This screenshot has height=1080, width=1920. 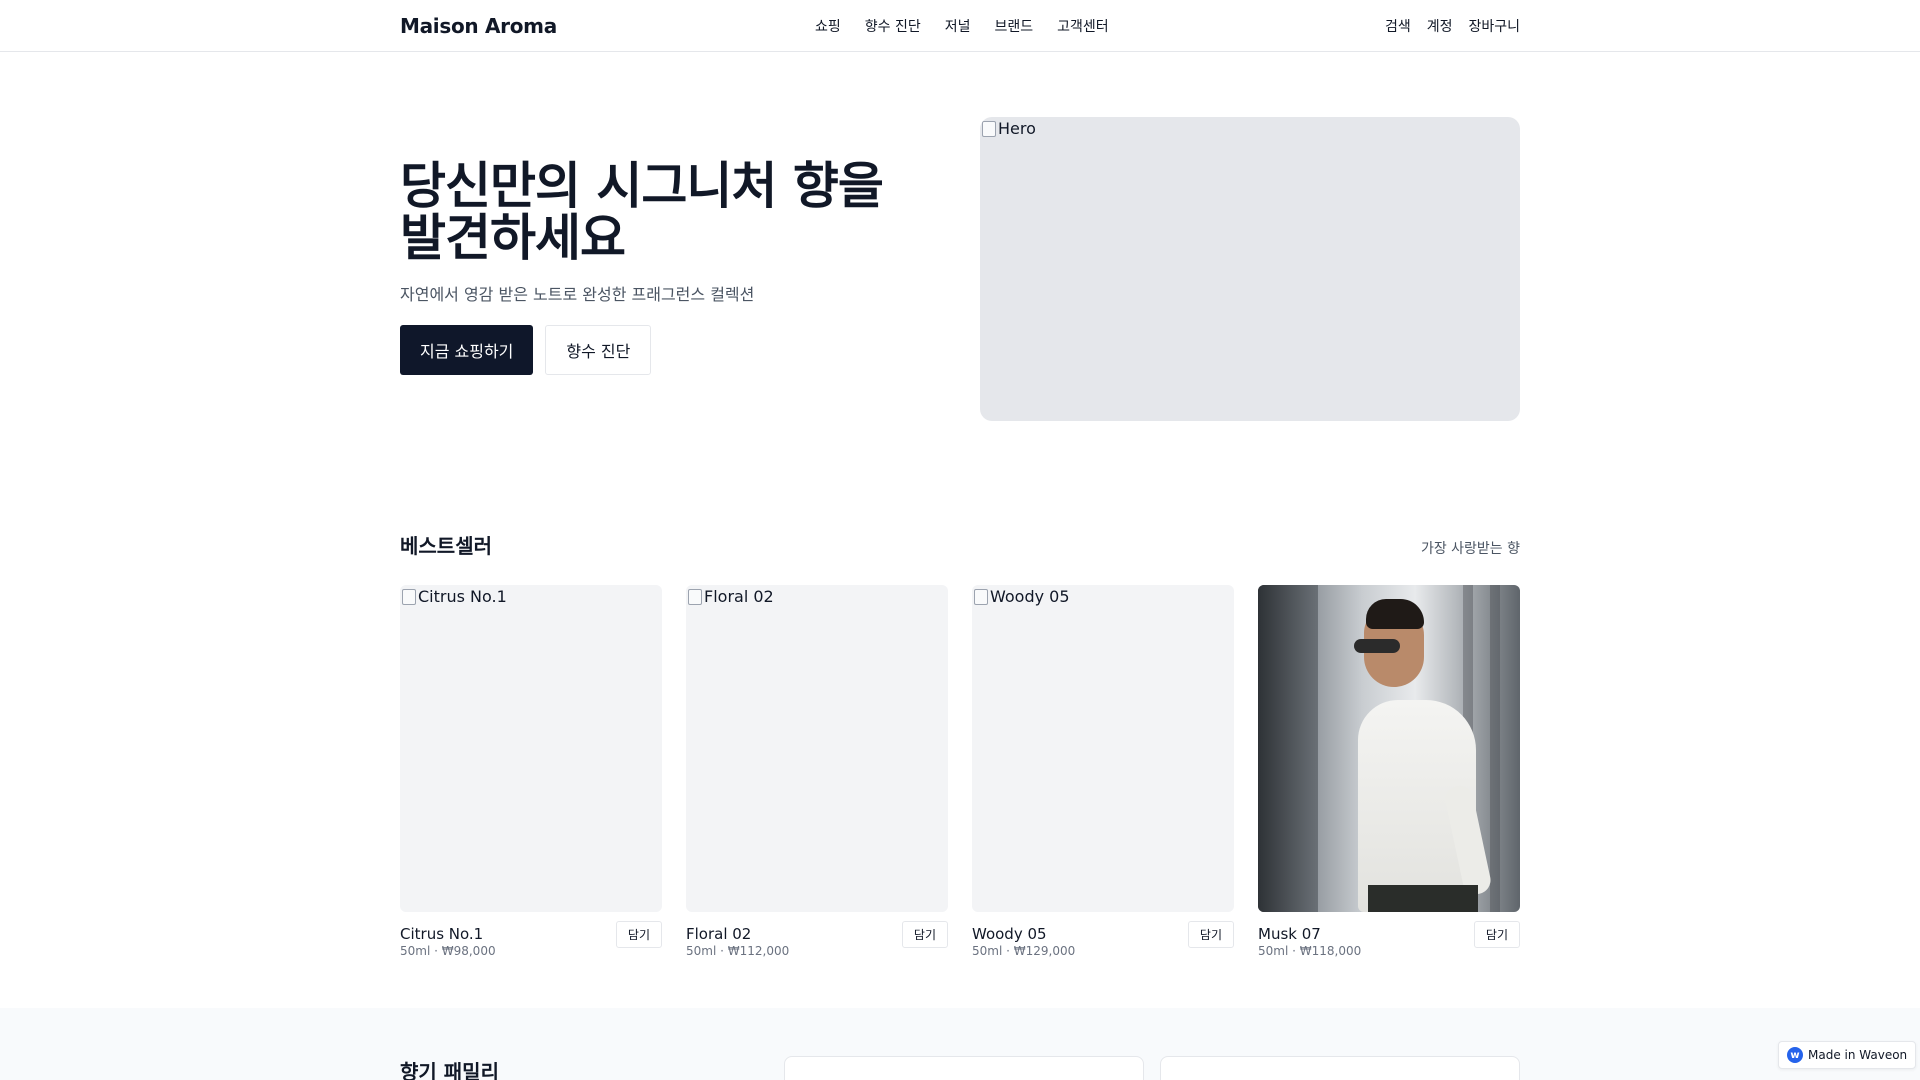 What do you see at coordinates (1389, 939) in the screenshot?
I see `product-info: Musk 07 50ml · ₩118,000 담기` at bounding box center [1389, 939].